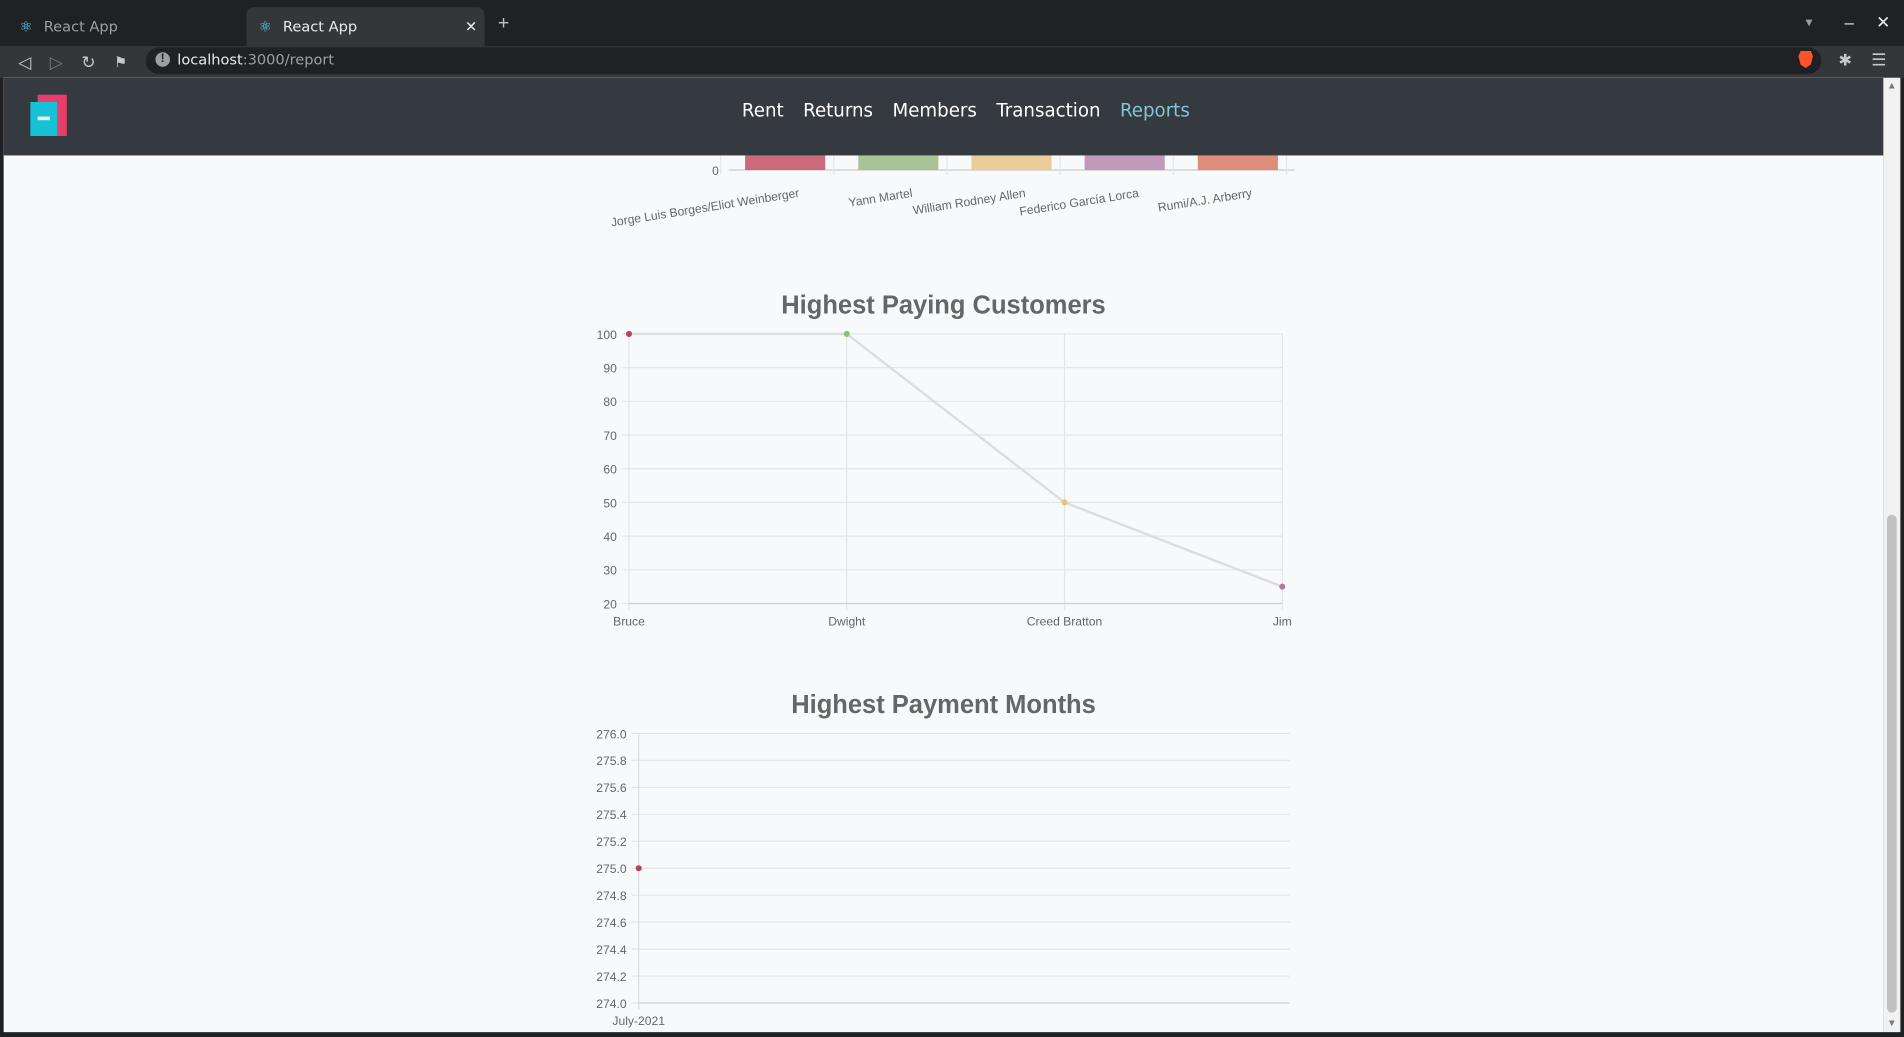  What do you see at coordinates (762, 117) in the screenshot?
I see `nav-link-rent: Rent` at bounding box center [762, 117].